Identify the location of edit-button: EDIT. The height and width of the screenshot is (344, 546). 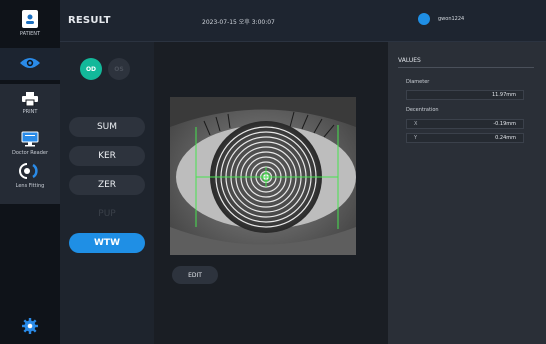
(195, 275).